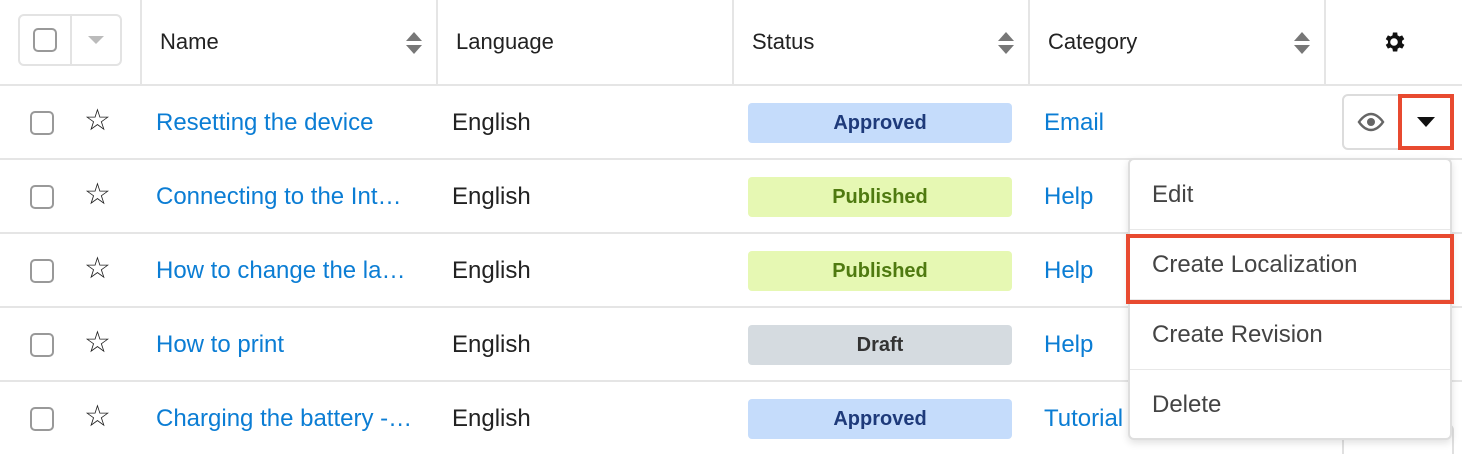 This screenshot has width=1462, height=454. I want to click on column-header-status: Status, so click(882, 42).